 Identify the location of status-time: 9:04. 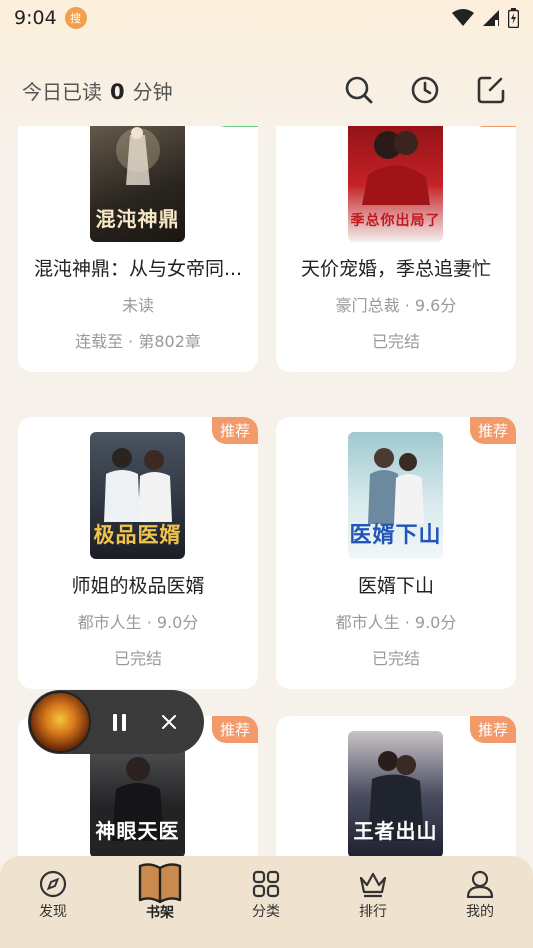
(35, 18).